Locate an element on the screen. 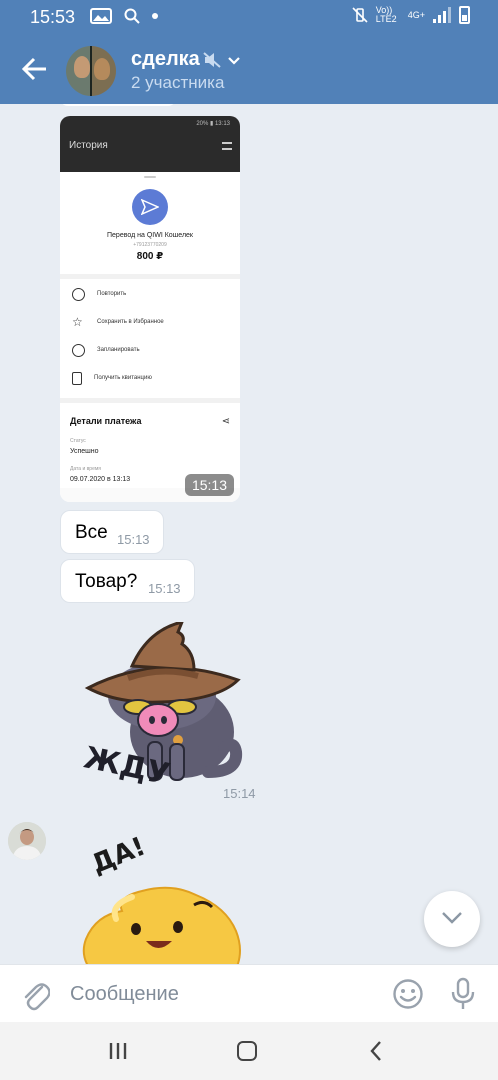 This screenshot has width=498, height=1080. chat-avatar is located at coordinates (91, 71).